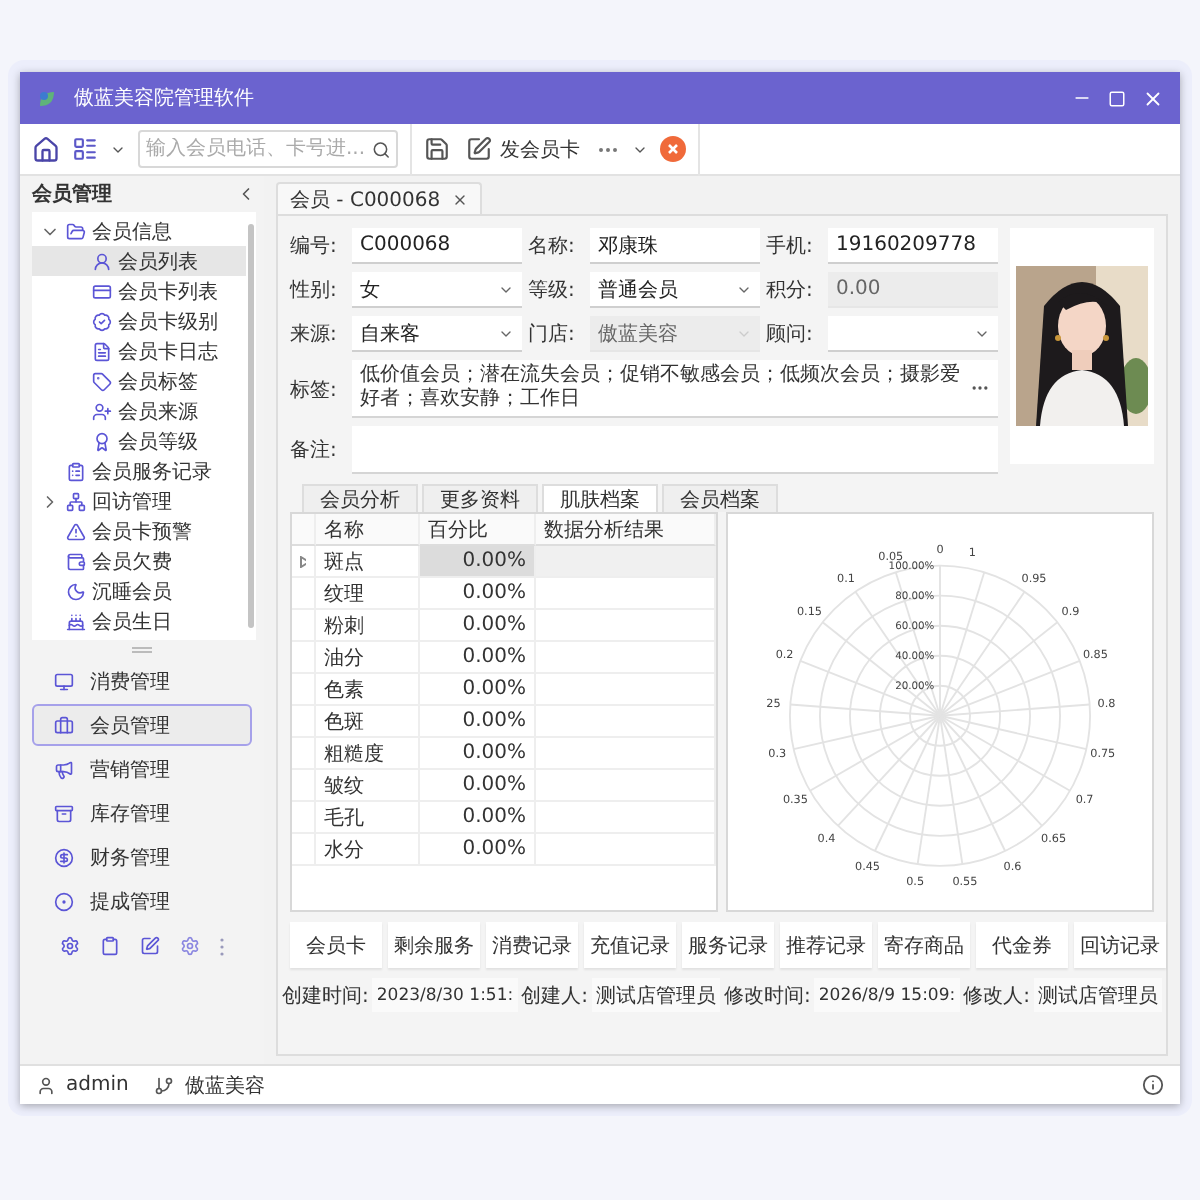 The height and width of the screenshot is (1200, 1200). What do you see at coordinates (102, 441) in the screenshot?
I see `award-icon` at bounding box center [102, 441].